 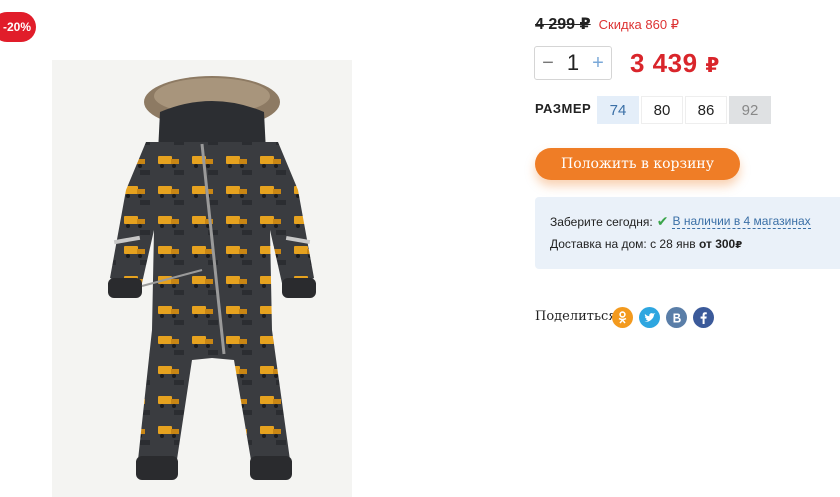 I want to click on check-icon: ✔, so click(x=662, y=221).